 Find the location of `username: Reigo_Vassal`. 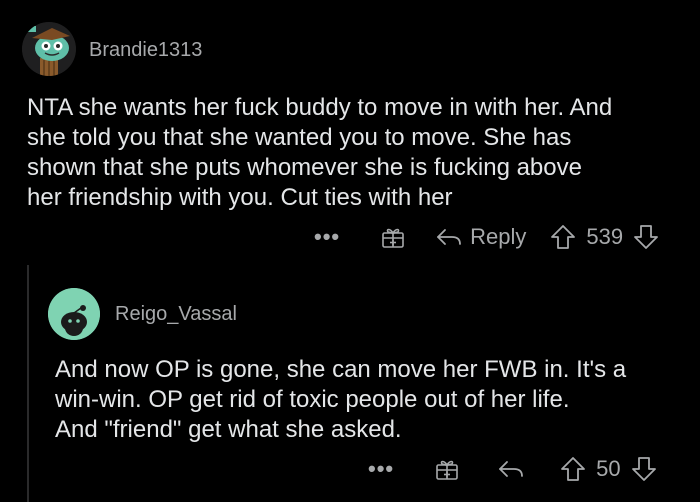

username: Reigo_Vassal is located at coordinates (176, 314).